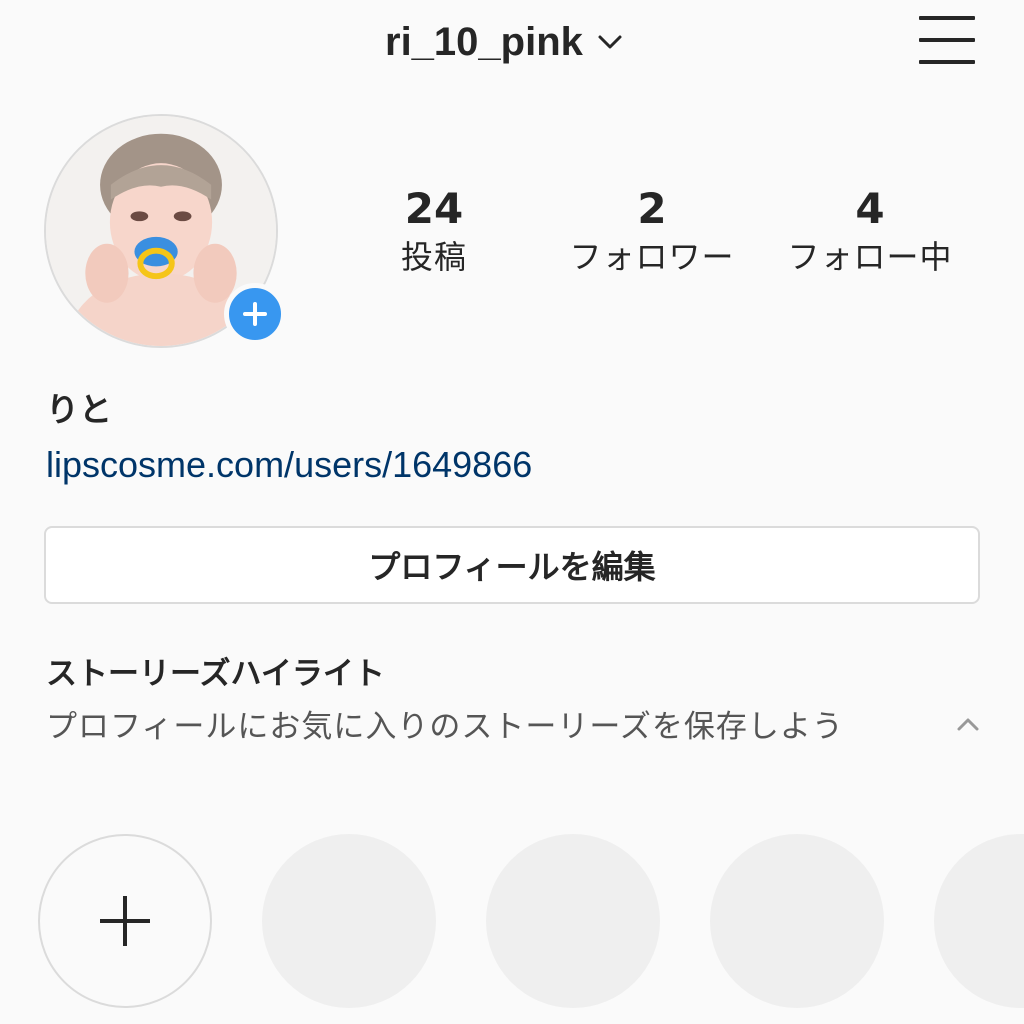 This screenshot has width=1024, height=1024. What do you see at coordinates (289, 465) in the screenshot?
I see `website-link: lipscosme.com/users/1649866` at bounding box center [289, 465].